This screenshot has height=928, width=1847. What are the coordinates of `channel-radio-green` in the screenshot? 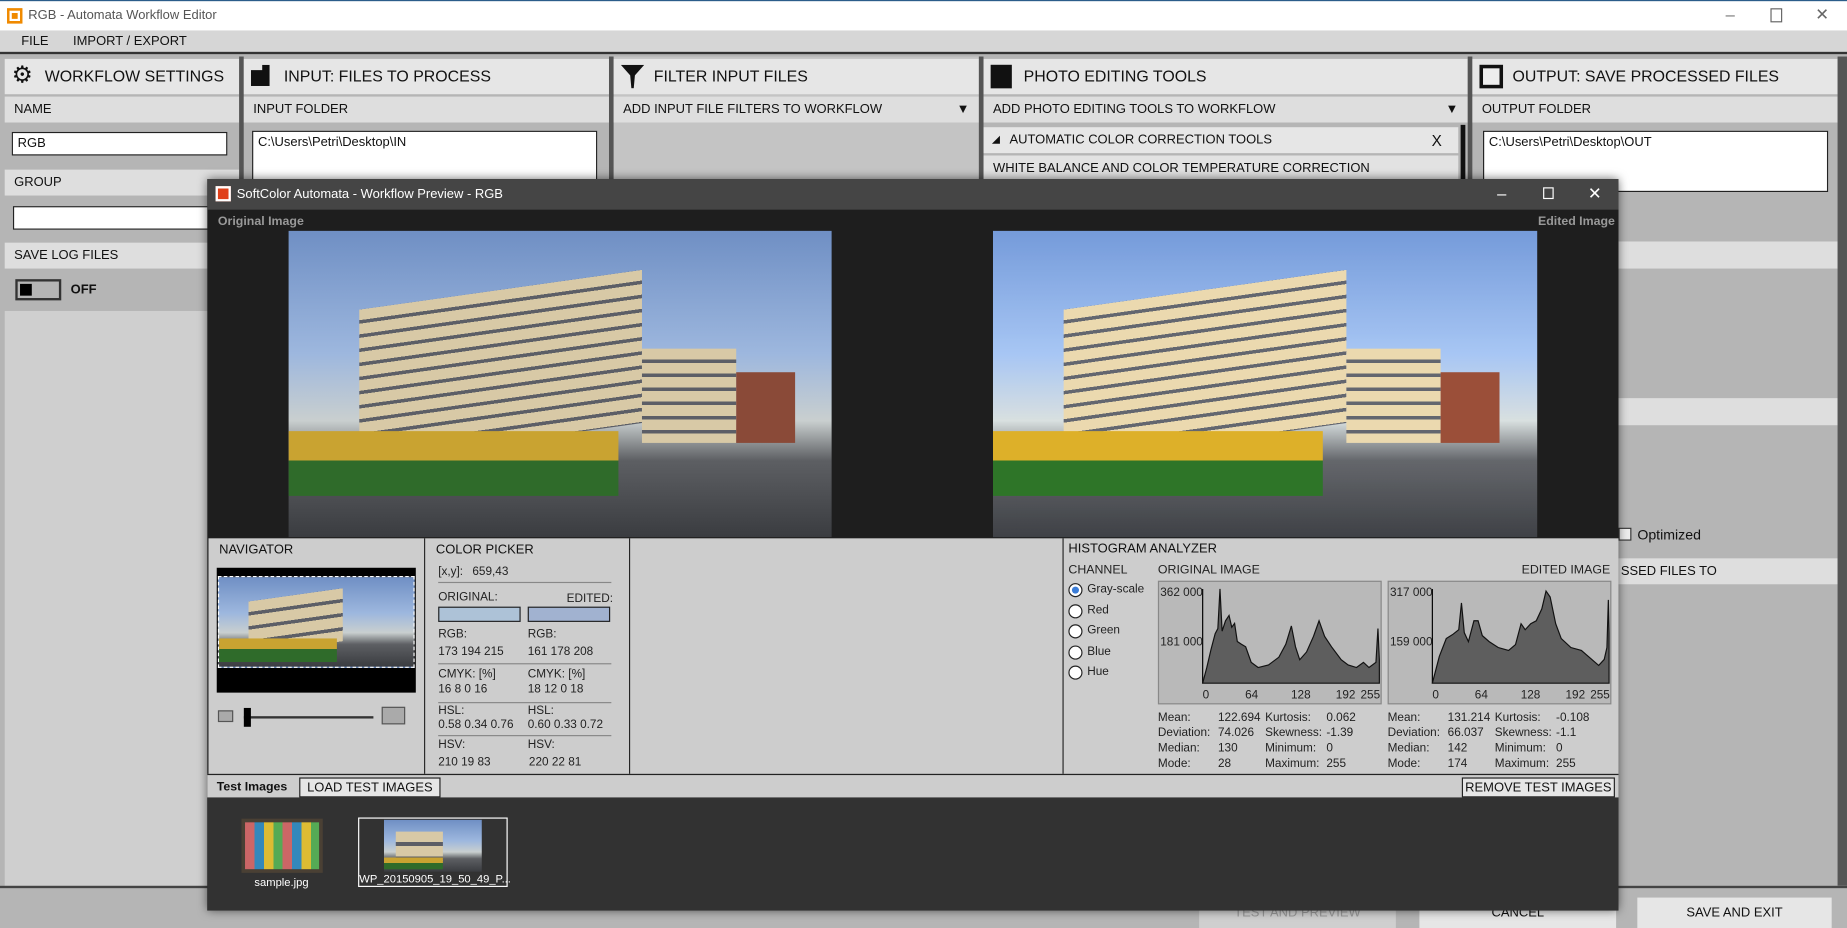 It's located at (1075, 631).